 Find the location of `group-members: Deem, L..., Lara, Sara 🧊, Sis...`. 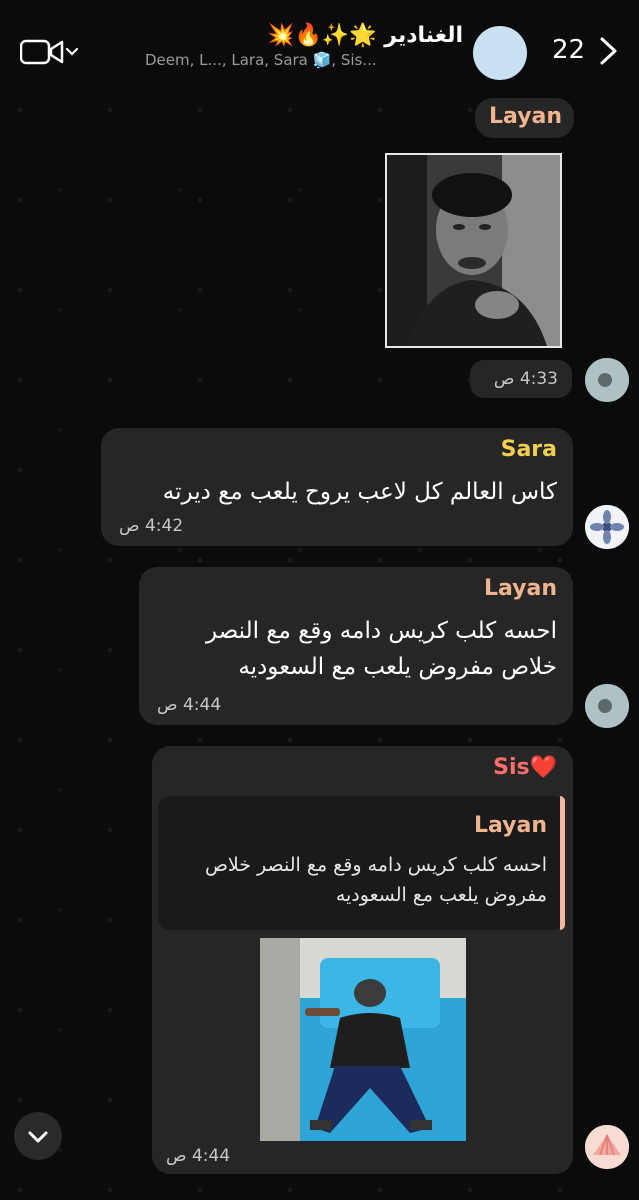

group-members: Deem, L..., Lara, Sara 🧊, Sis... is located at coordinates (261, 60).